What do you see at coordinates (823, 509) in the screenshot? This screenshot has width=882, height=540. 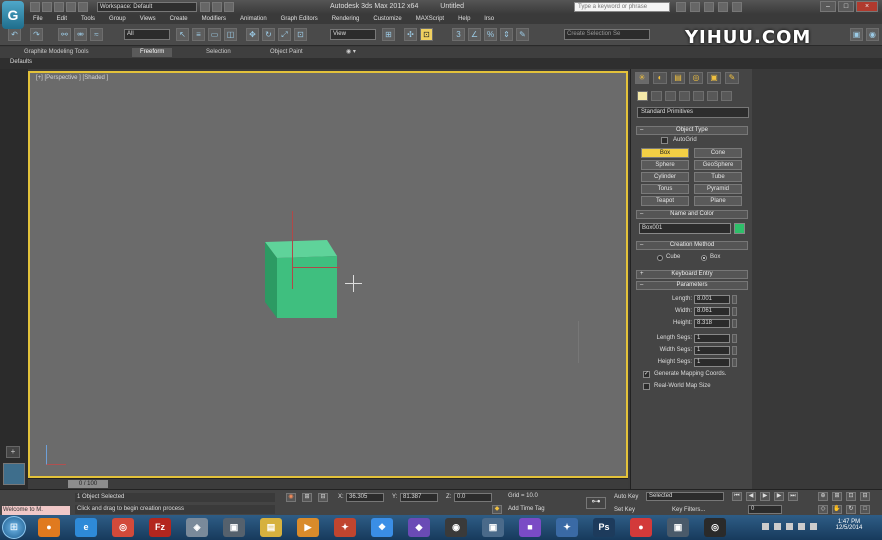 I see `field-of-view-icon: ◇` at bounding box center [823, 509].